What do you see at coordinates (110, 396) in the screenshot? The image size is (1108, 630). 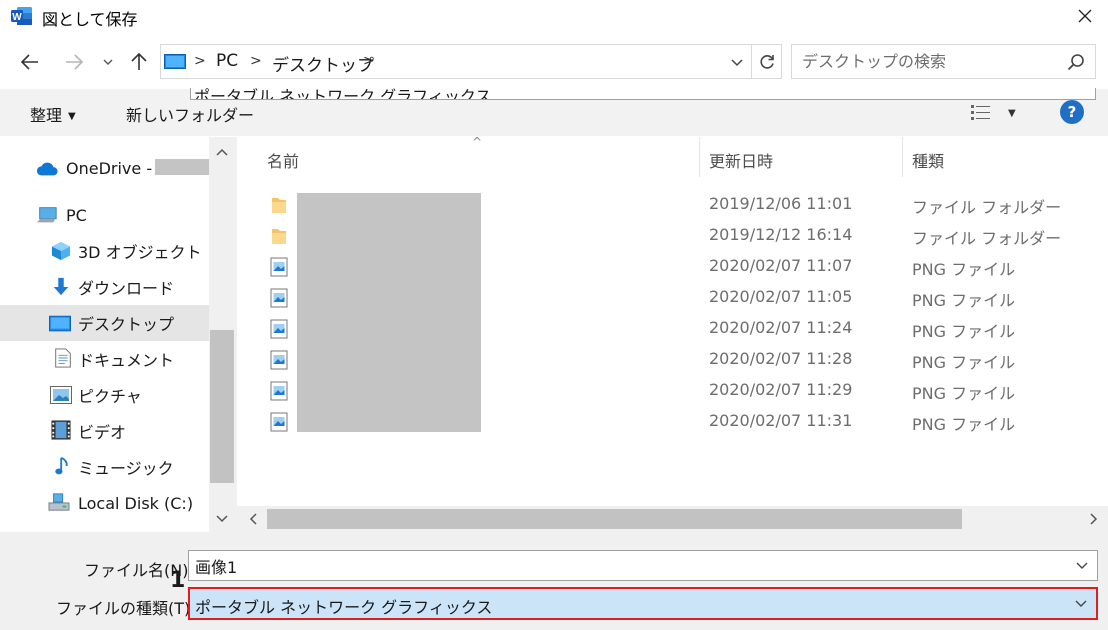 I see `sidebar-item-label: ピクチャ` at bounding box center [110, 396].